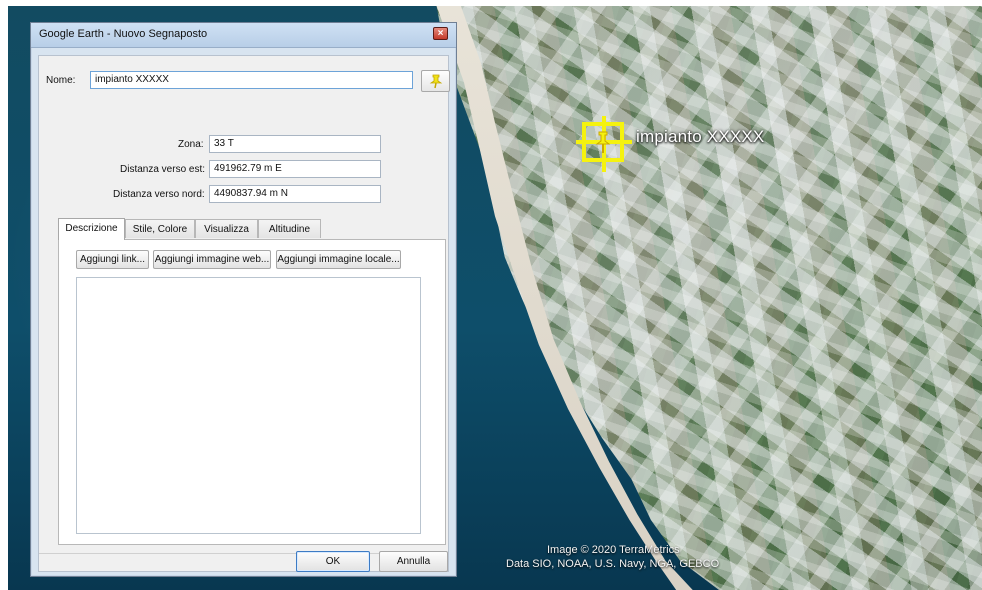  What do you see at coordinates (413, 561) in the screenshot?
I see `cancel-button: Annulla` at bounding box center [413, 561].